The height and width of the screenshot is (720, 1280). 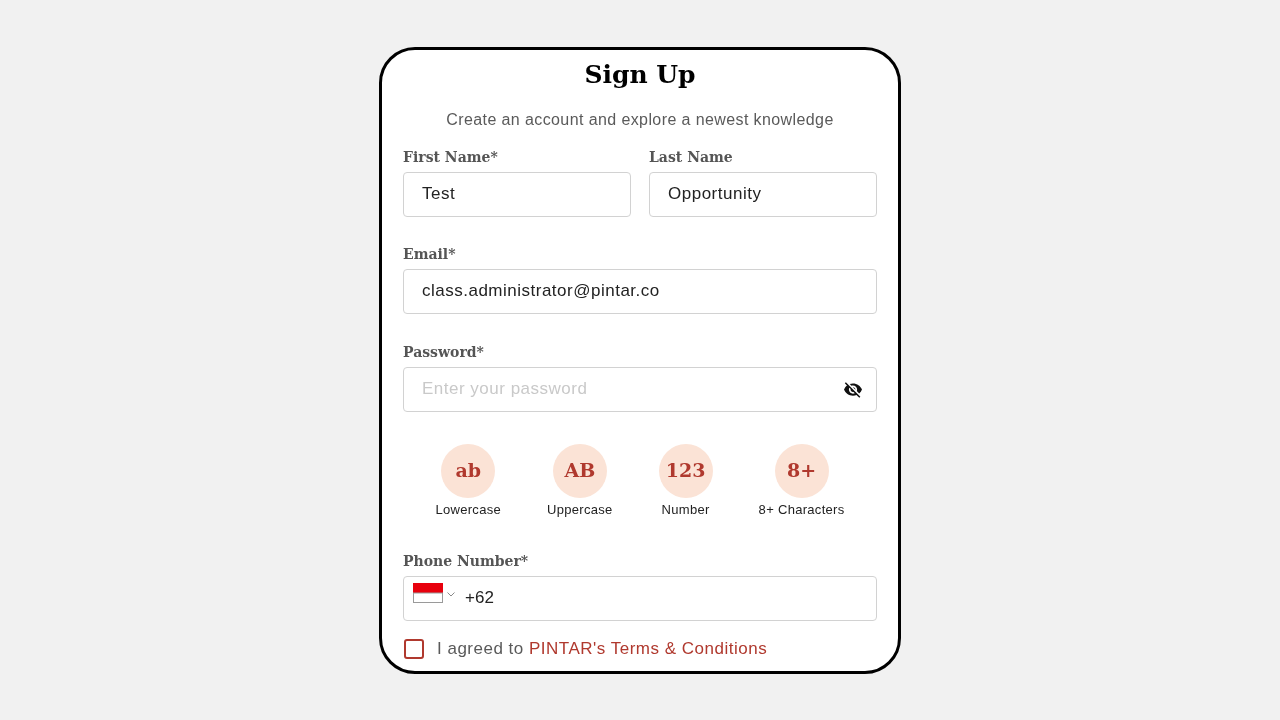 I want to click on rule-badge: 8+, so click(x=801, y=470).